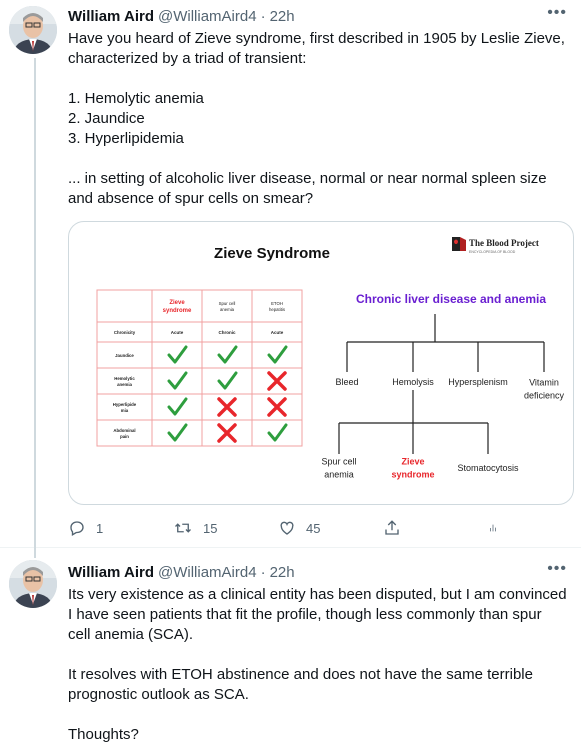 The height and width of the screenshot is (749, 581). Describe the element at coordinates (124, 433) in the screenshot. I see `table-row-label: Abdominal pain` at that location.